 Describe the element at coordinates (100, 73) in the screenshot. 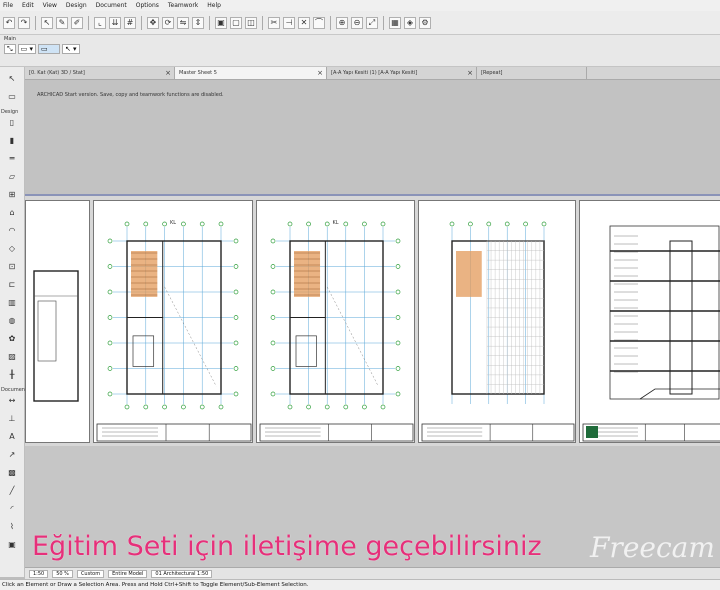

I see `view-tab: [0. Kat (Kat) 3D / Stat] ×` at that location.